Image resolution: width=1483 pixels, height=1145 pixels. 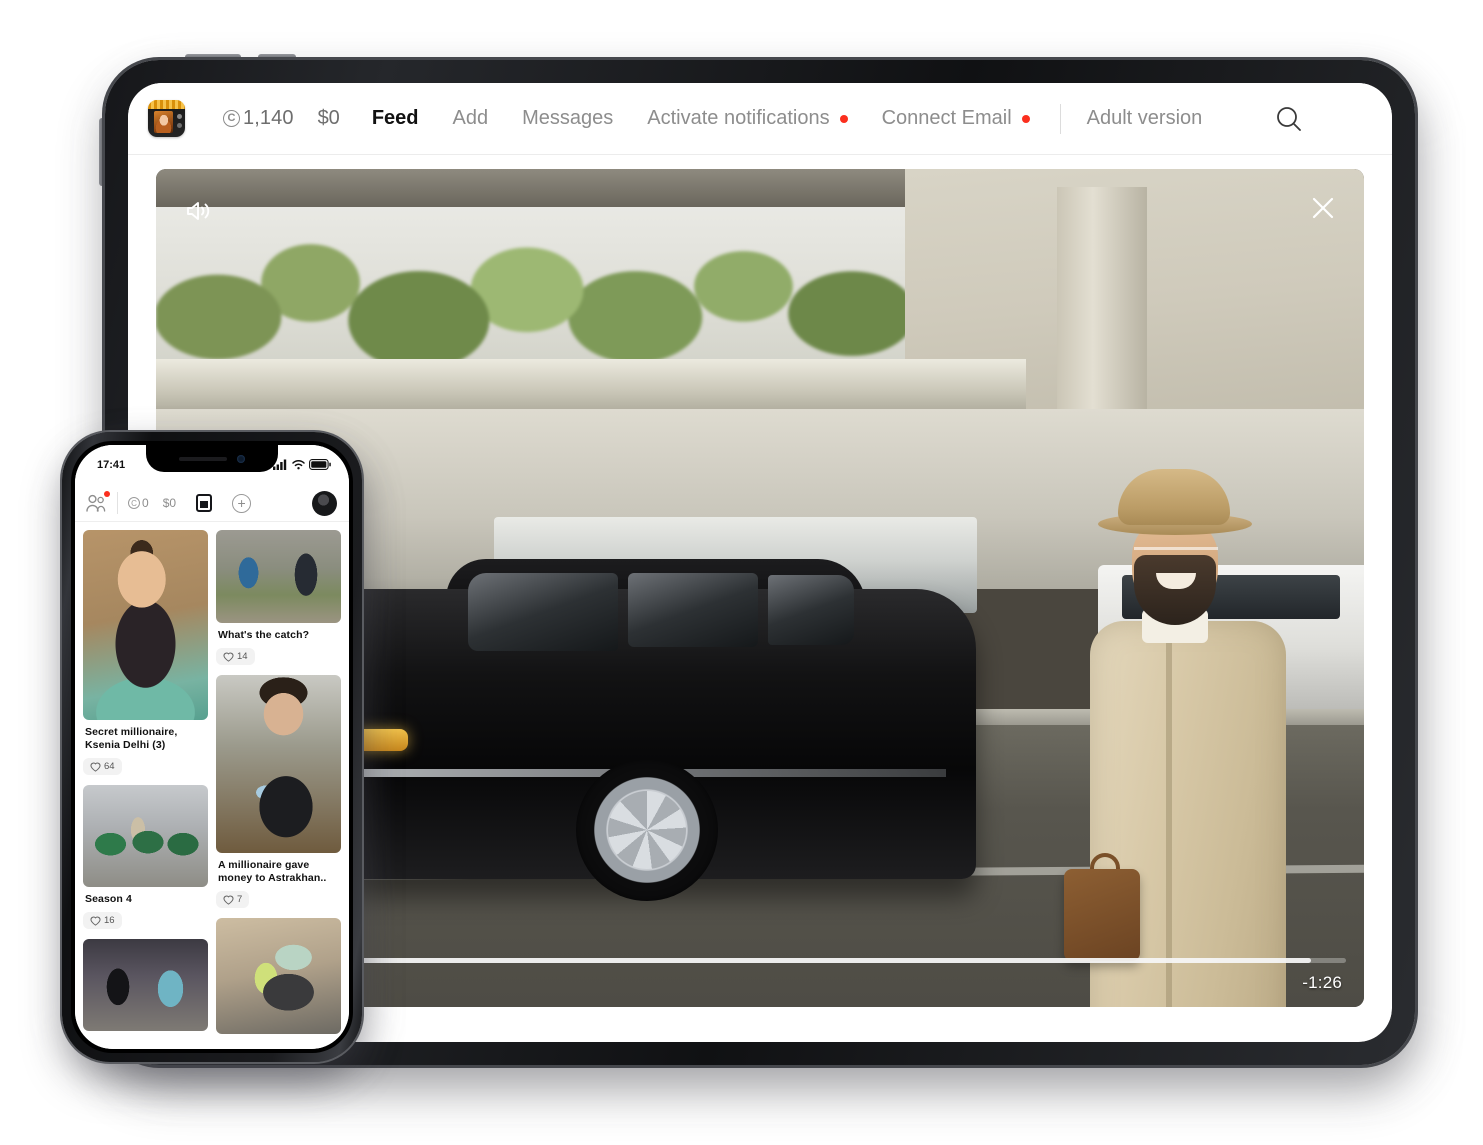 I want to click on nav-item-feed: Feed, so click(x=395, y=118).